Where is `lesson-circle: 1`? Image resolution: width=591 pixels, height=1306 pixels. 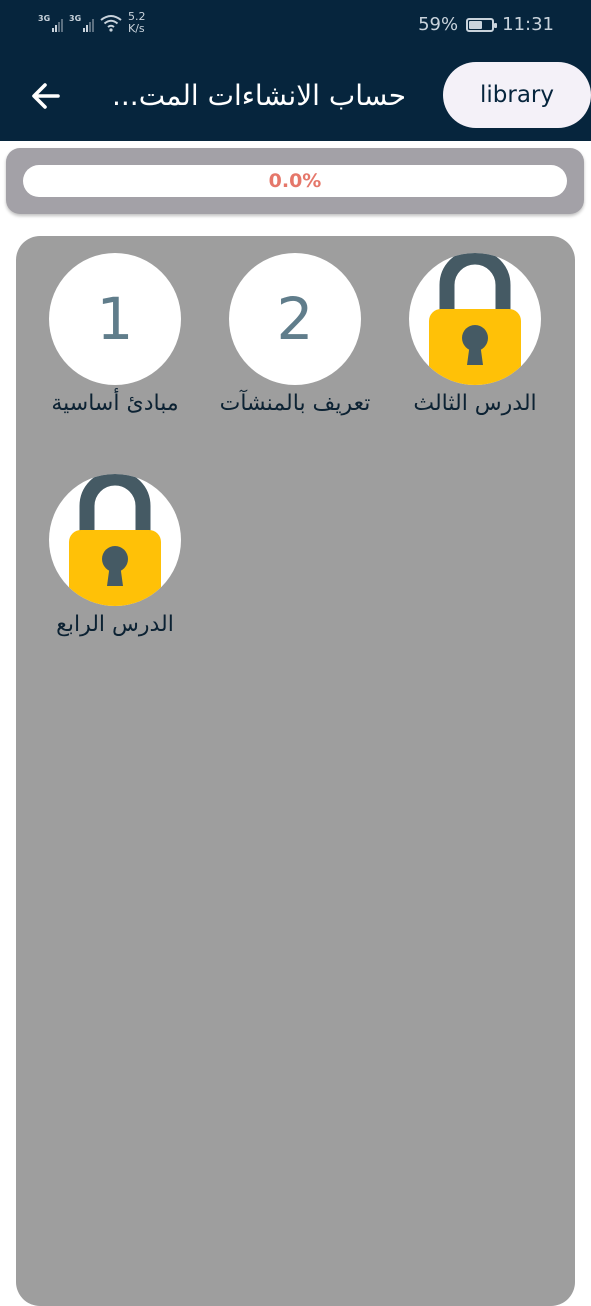
lesson-circle: 1 is located at coordinates (115, 319).